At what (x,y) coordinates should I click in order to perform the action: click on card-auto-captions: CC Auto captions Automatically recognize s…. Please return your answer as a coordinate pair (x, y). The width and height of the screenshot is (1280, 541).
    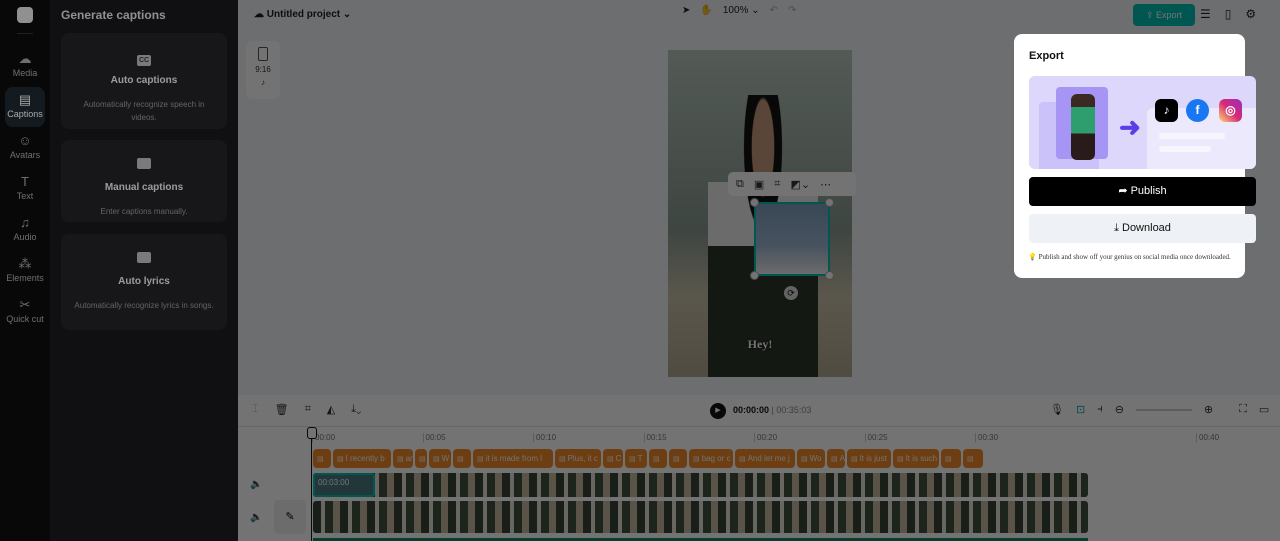
    Looking at the image, I should click on (144, 81).